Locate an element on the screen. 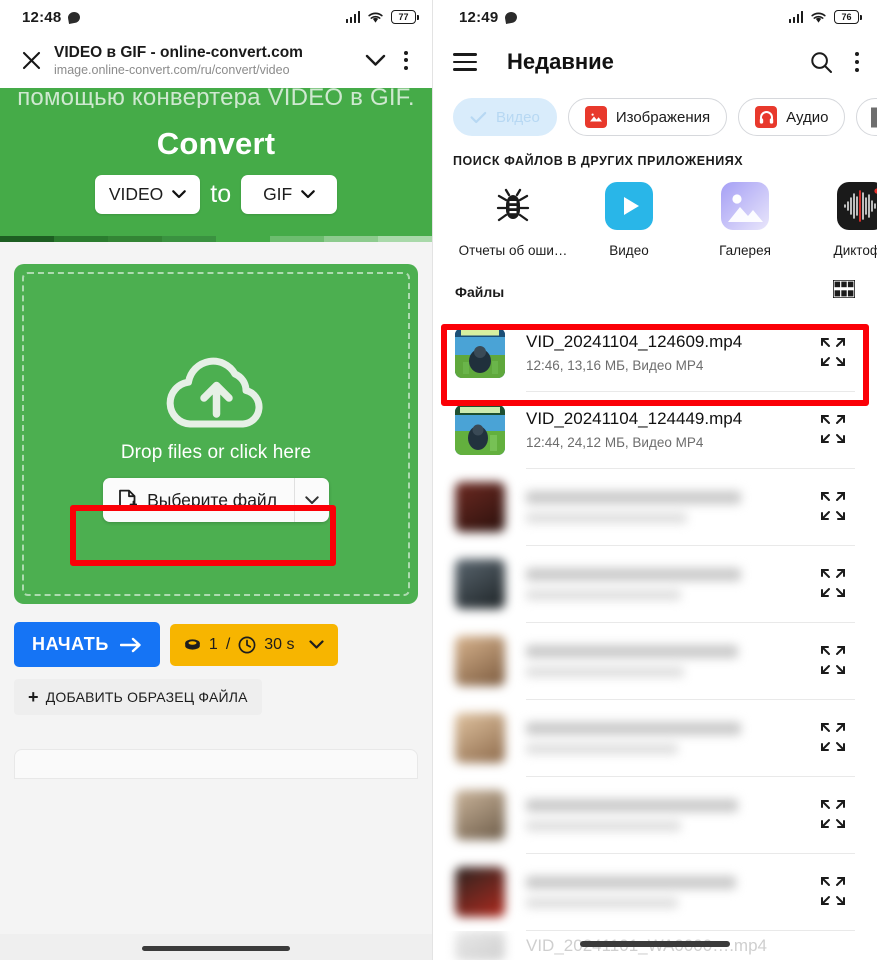  status-indicators: 76 is located at coordinates (825, 17).